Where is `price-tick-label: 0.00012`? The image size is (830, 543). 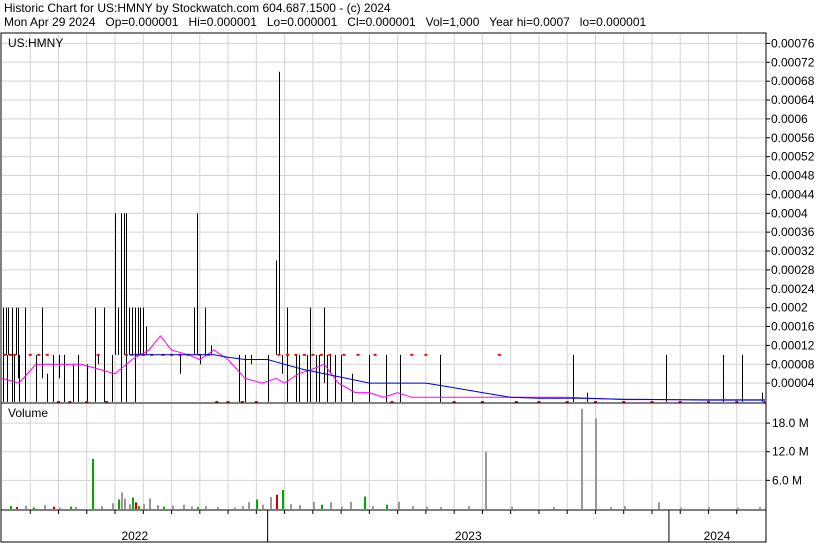 price-tick-label: 0.00012 is located at coordinates (793, 345).